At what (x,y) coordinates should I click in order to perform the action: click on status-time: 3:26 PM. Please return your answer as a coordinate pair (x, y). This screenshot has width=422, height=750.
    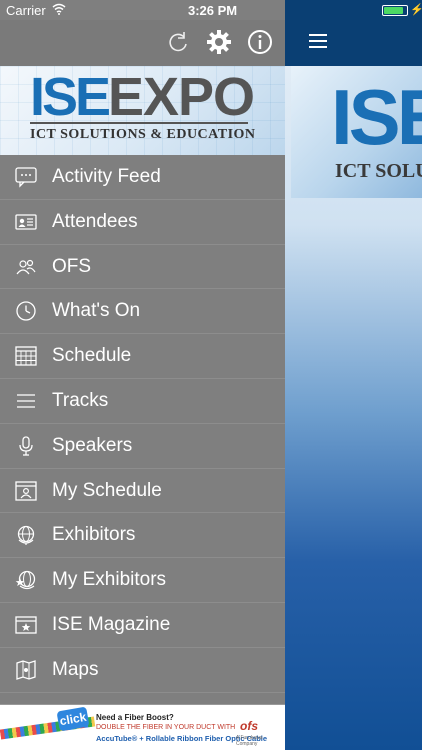
    Looking at the image, I should click on (213, 10).